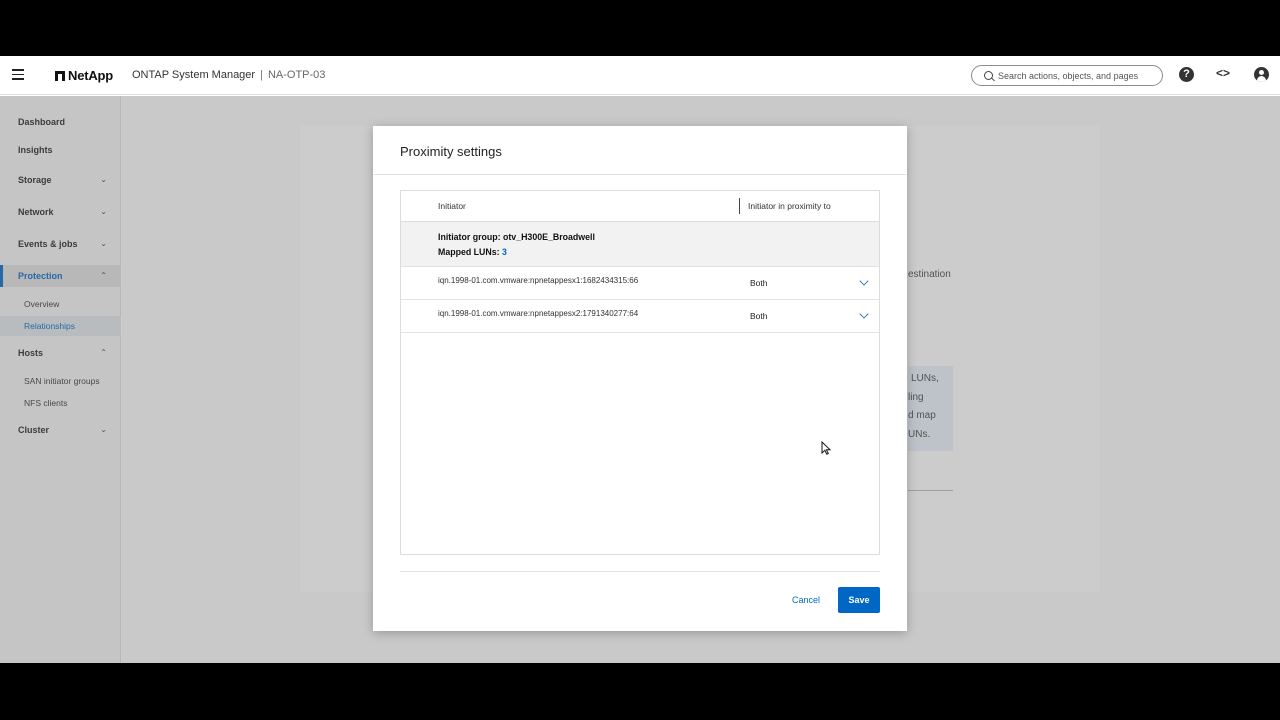 The width and height of the screenshot is (1280, 720). What do you see at coordinates (452, 206) in the screenshot?
I see `column-header-initiator: Initiator` at bounding box center [452, 206].